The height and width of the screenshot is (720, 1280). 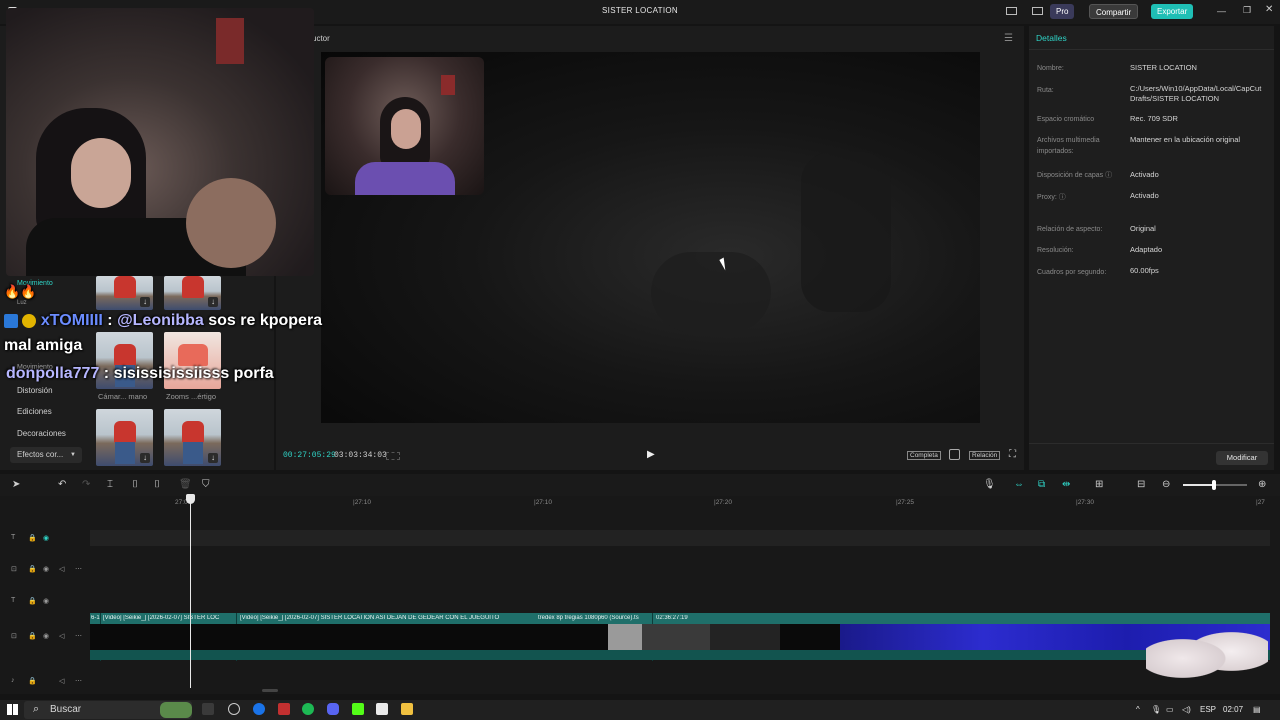 I want to click on share-label: Compartir, so click(x=1114, y=12).